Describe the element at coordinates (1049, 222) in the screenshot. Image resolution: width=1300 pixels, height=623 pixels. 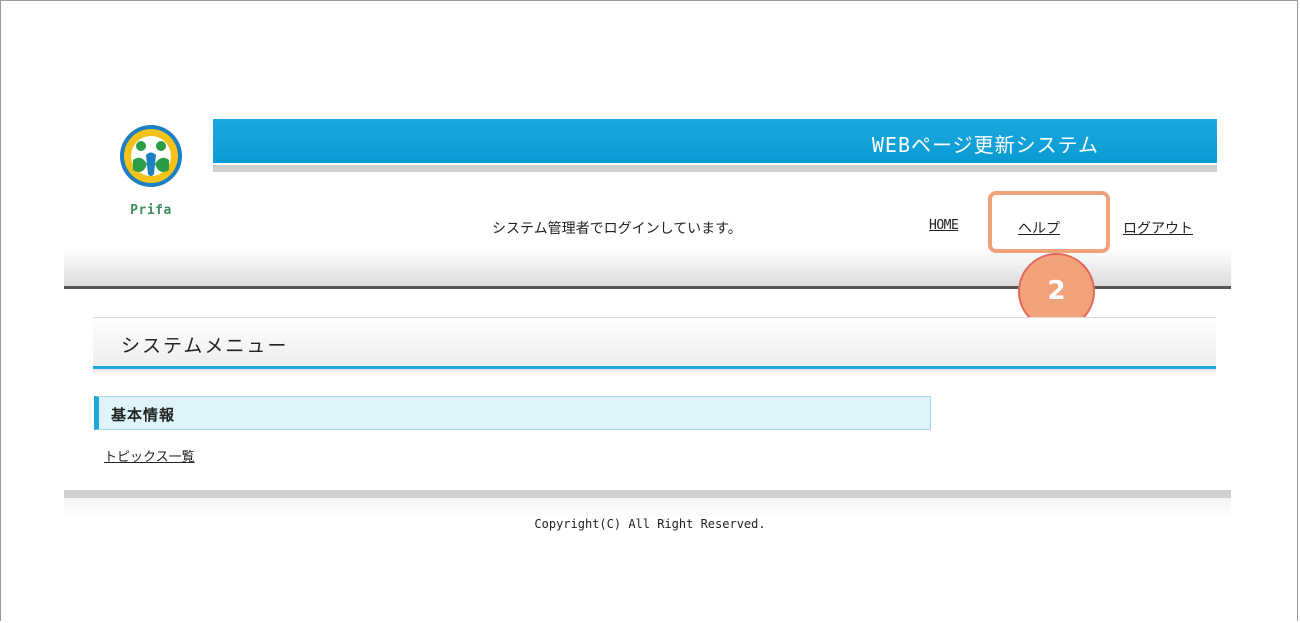
I see `highlight-box` at that location.